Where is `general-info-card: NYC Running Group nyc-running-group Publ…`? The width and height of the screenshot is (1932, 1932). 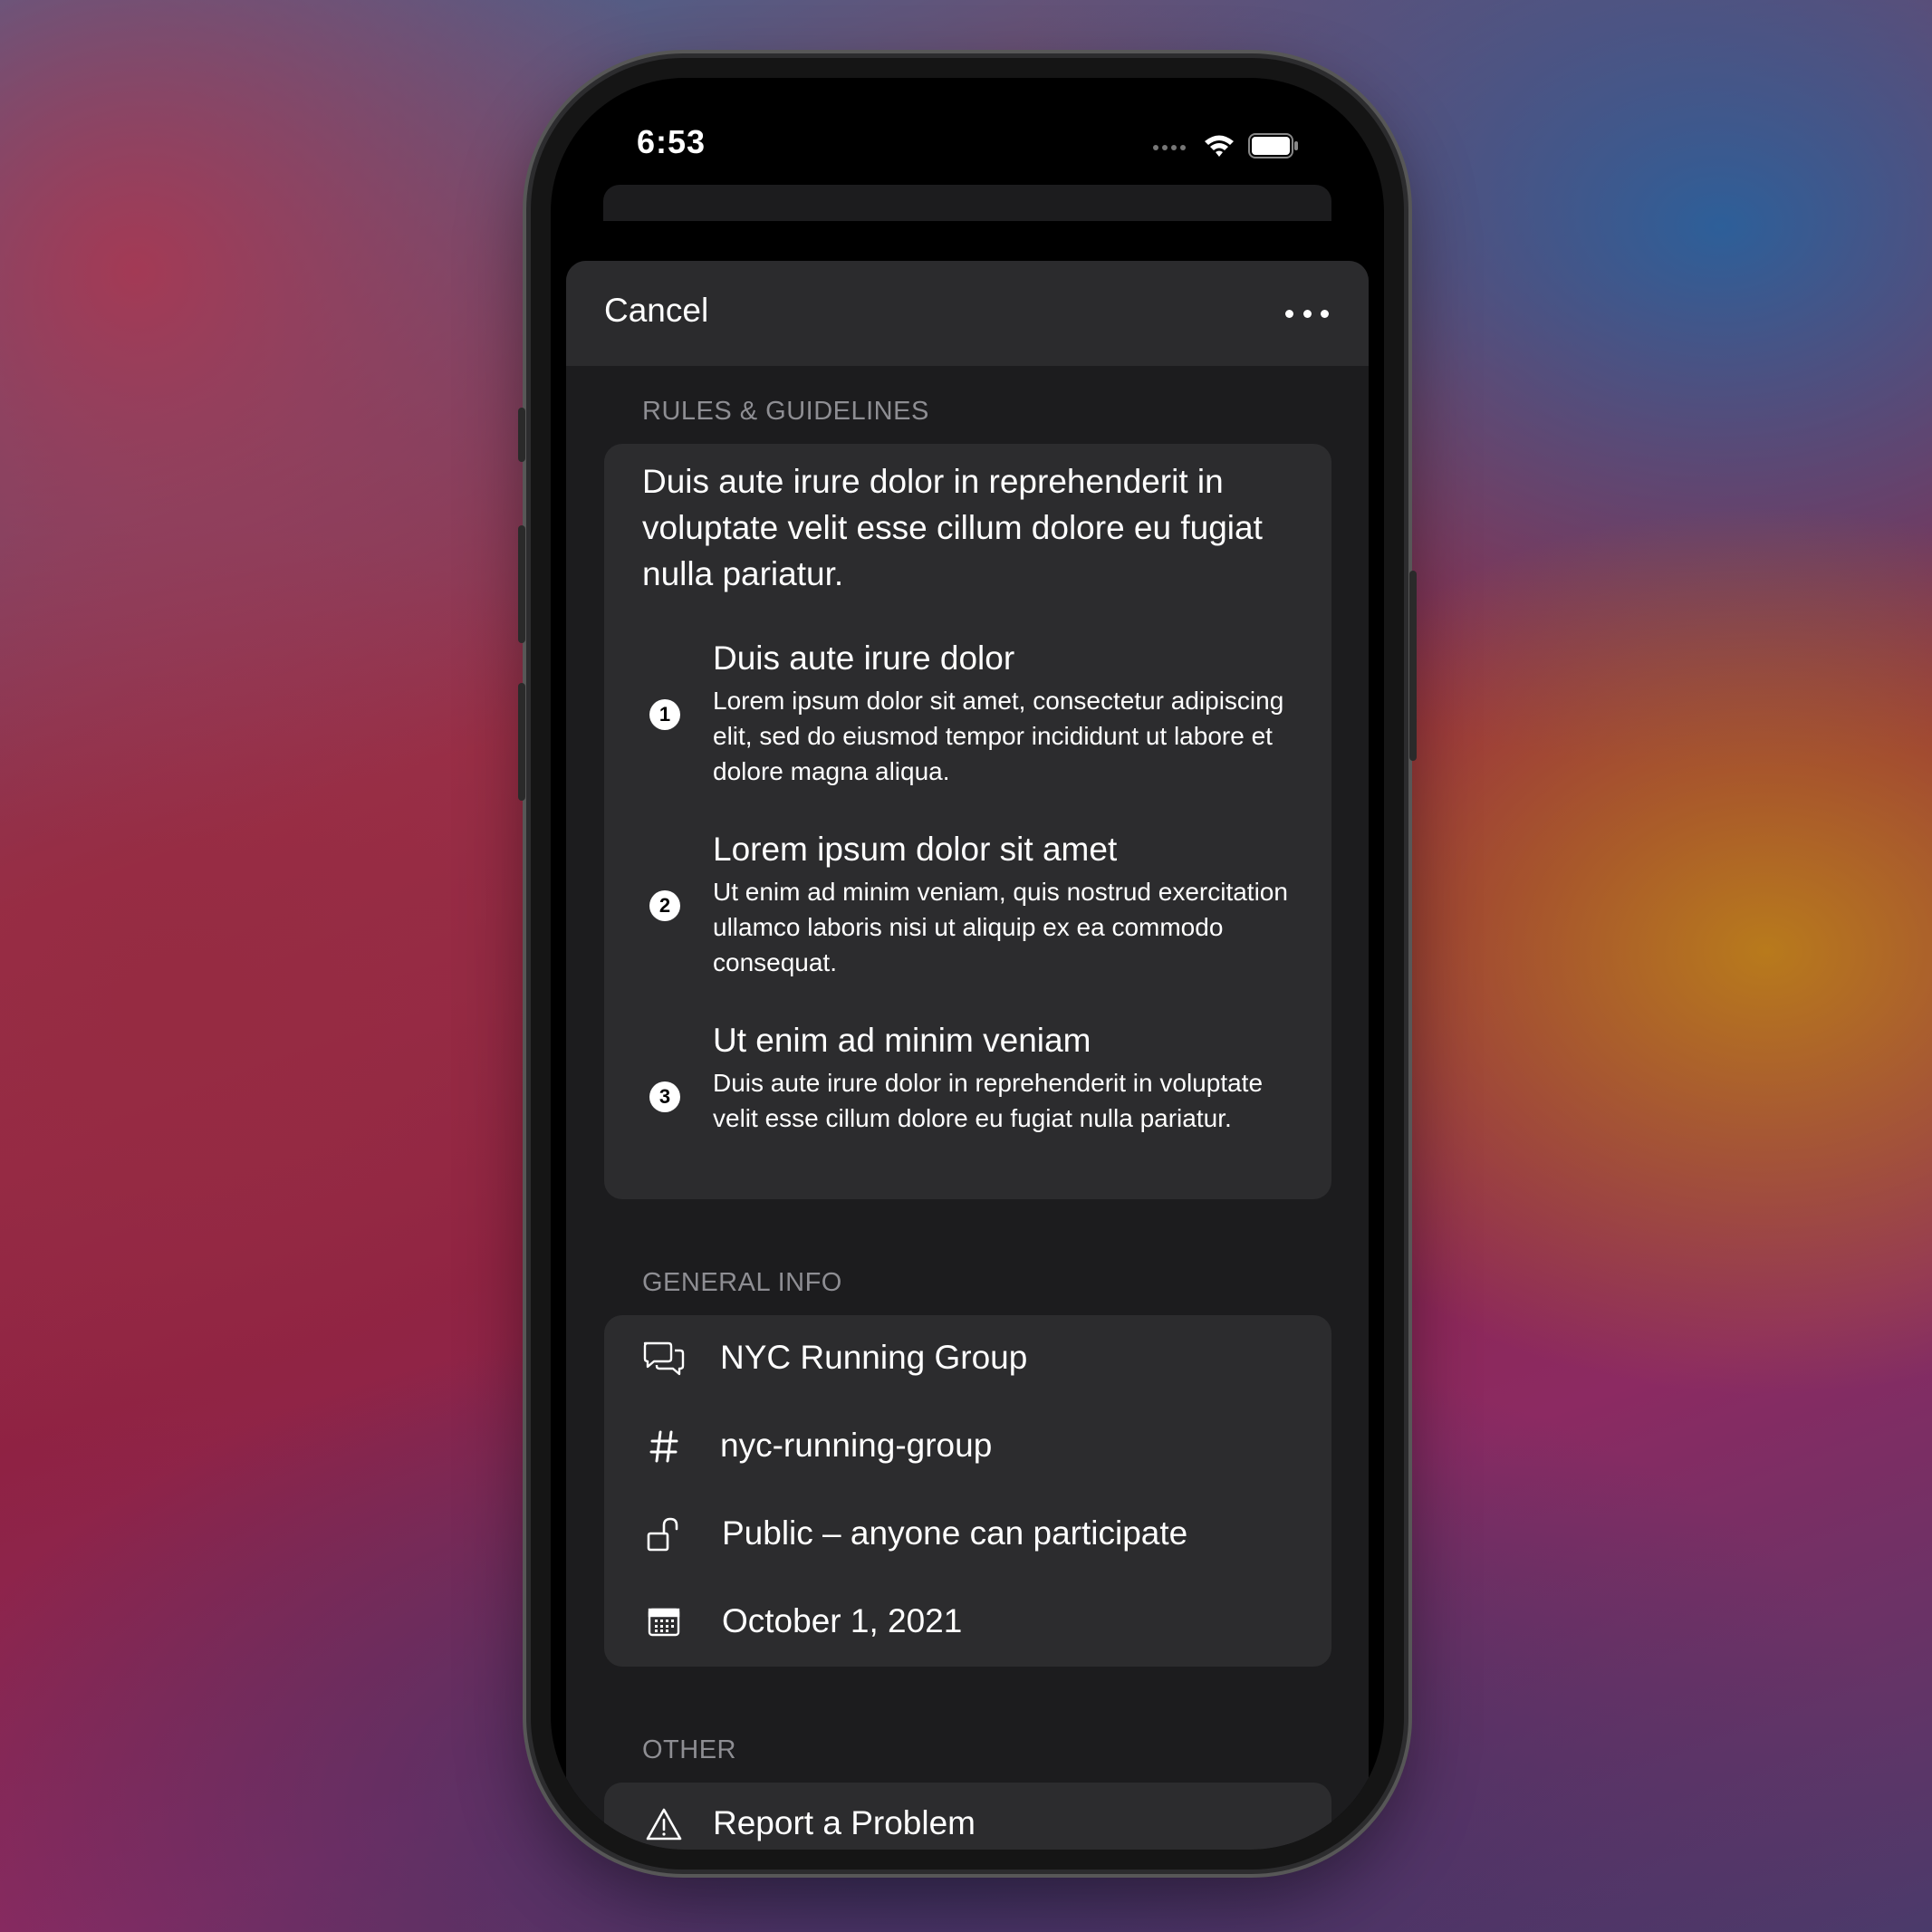 general-info-card: NYC Running Group nyc-running-group Publ… is located at coordinates (967, 1491).